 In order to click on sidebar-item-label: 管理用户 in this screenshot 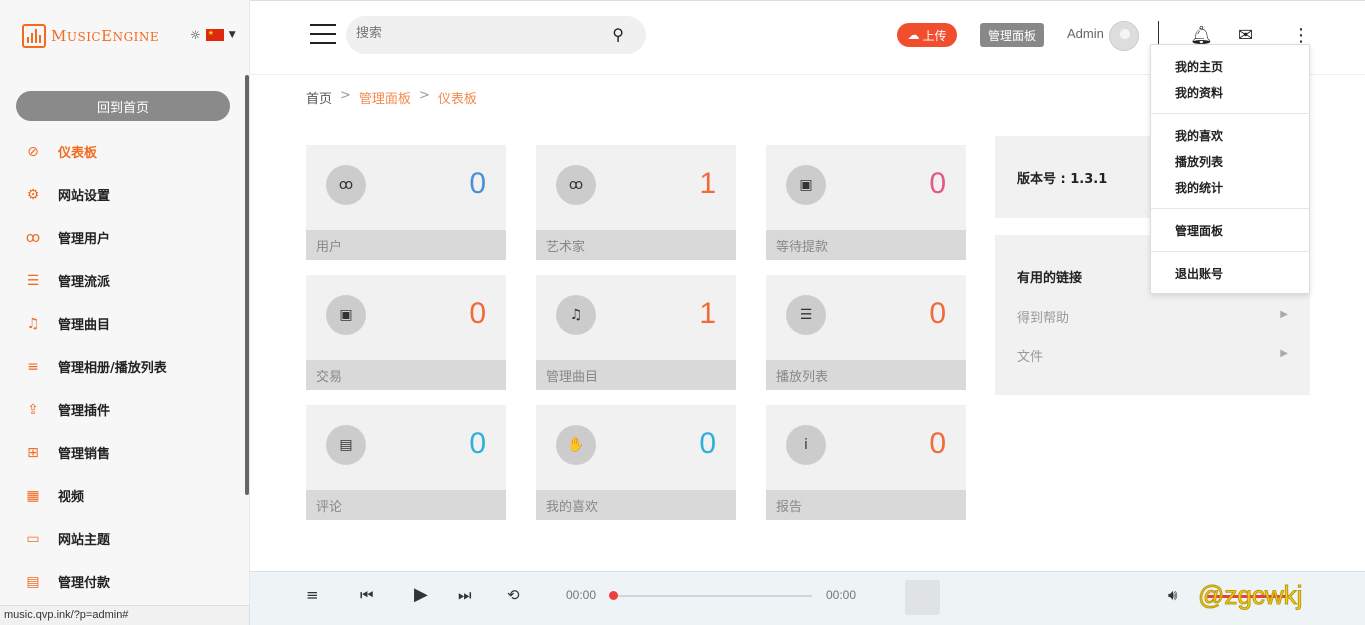, I will do `click(84, 239)`.